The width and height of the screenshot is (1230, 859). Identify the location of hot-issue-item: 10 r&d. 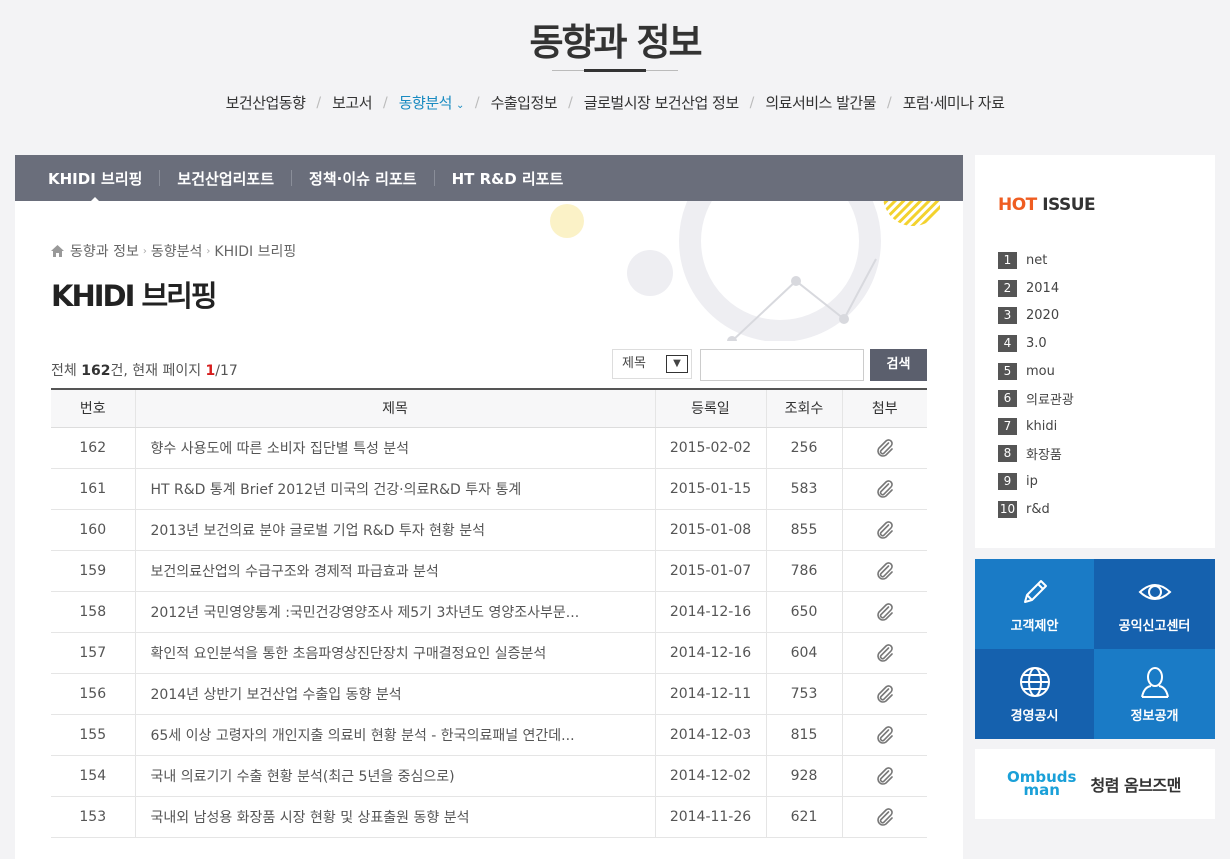
(1036, 509).